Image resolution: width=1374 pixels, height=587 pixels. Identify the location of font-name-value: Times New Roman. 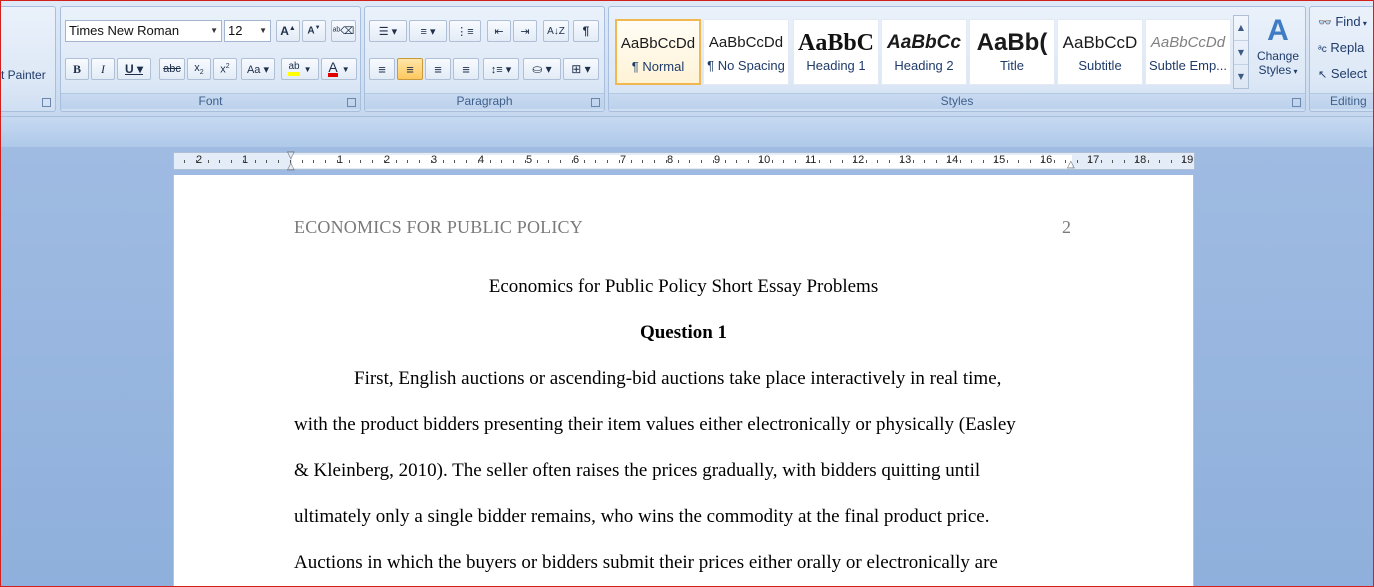
(124, 30).